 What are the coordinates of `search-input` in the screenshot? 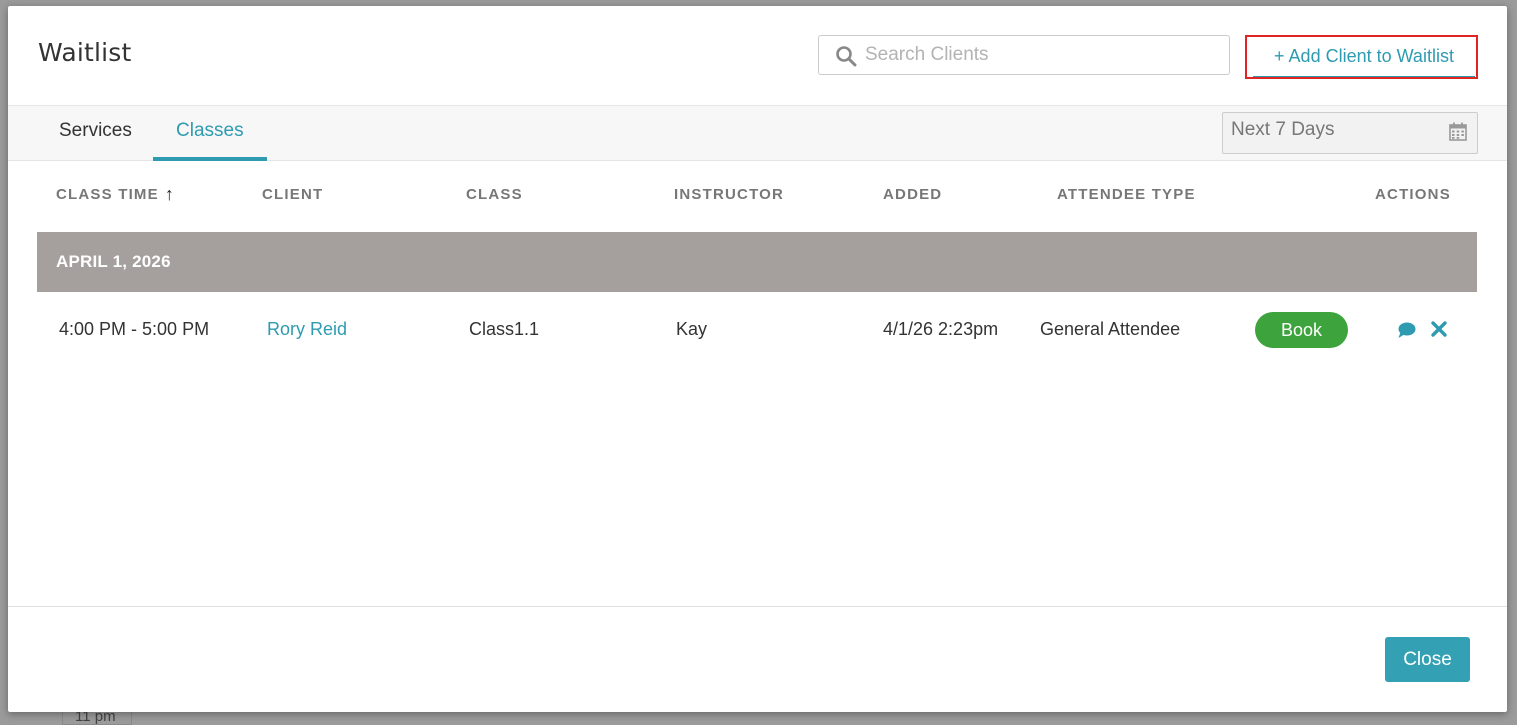 It's located at (1040, 55).